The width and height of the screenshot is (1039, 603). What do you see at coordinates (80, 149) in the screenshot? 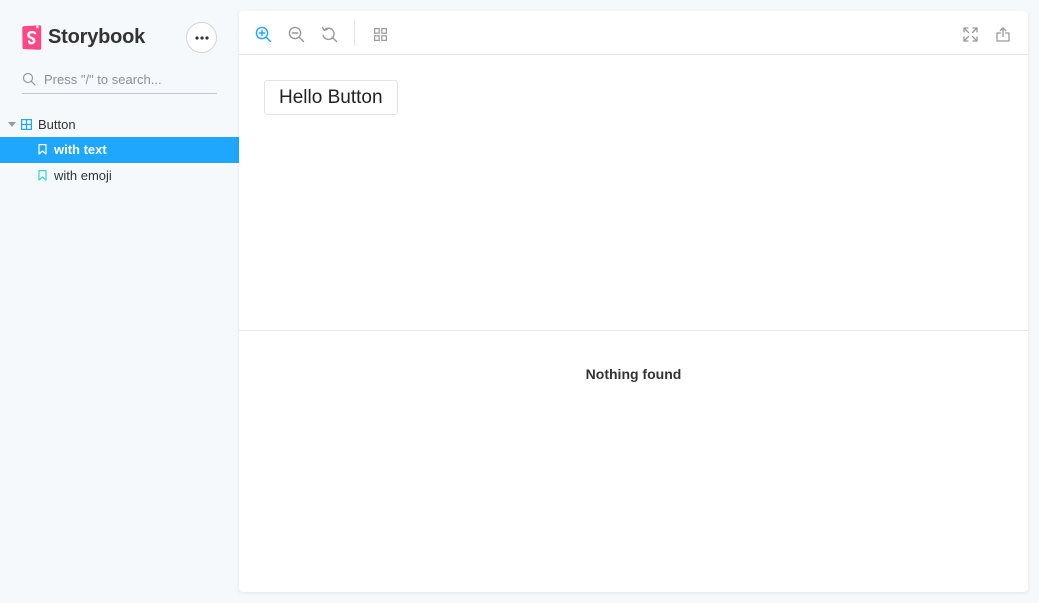
I see `tree-item-label: with text` at bounding box center [80, 149].